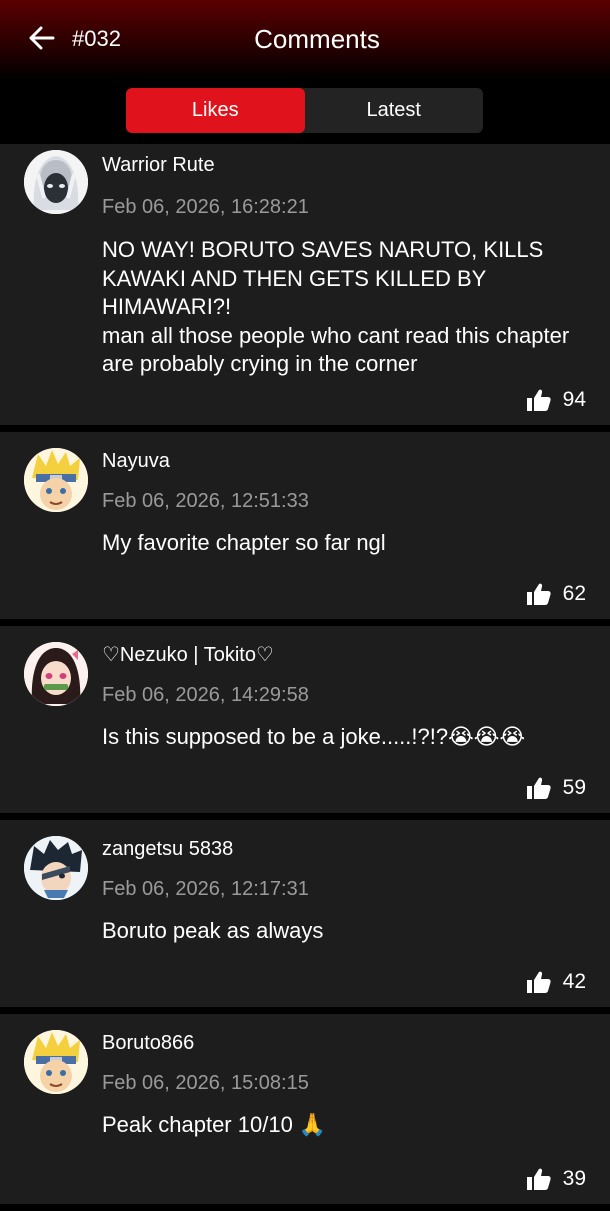 Image resolution: width=610 pixels, height=1211 pixels. I want to click on comment-timestamp: Feb 06, 2026, 16:28:21, so click(205, 207).